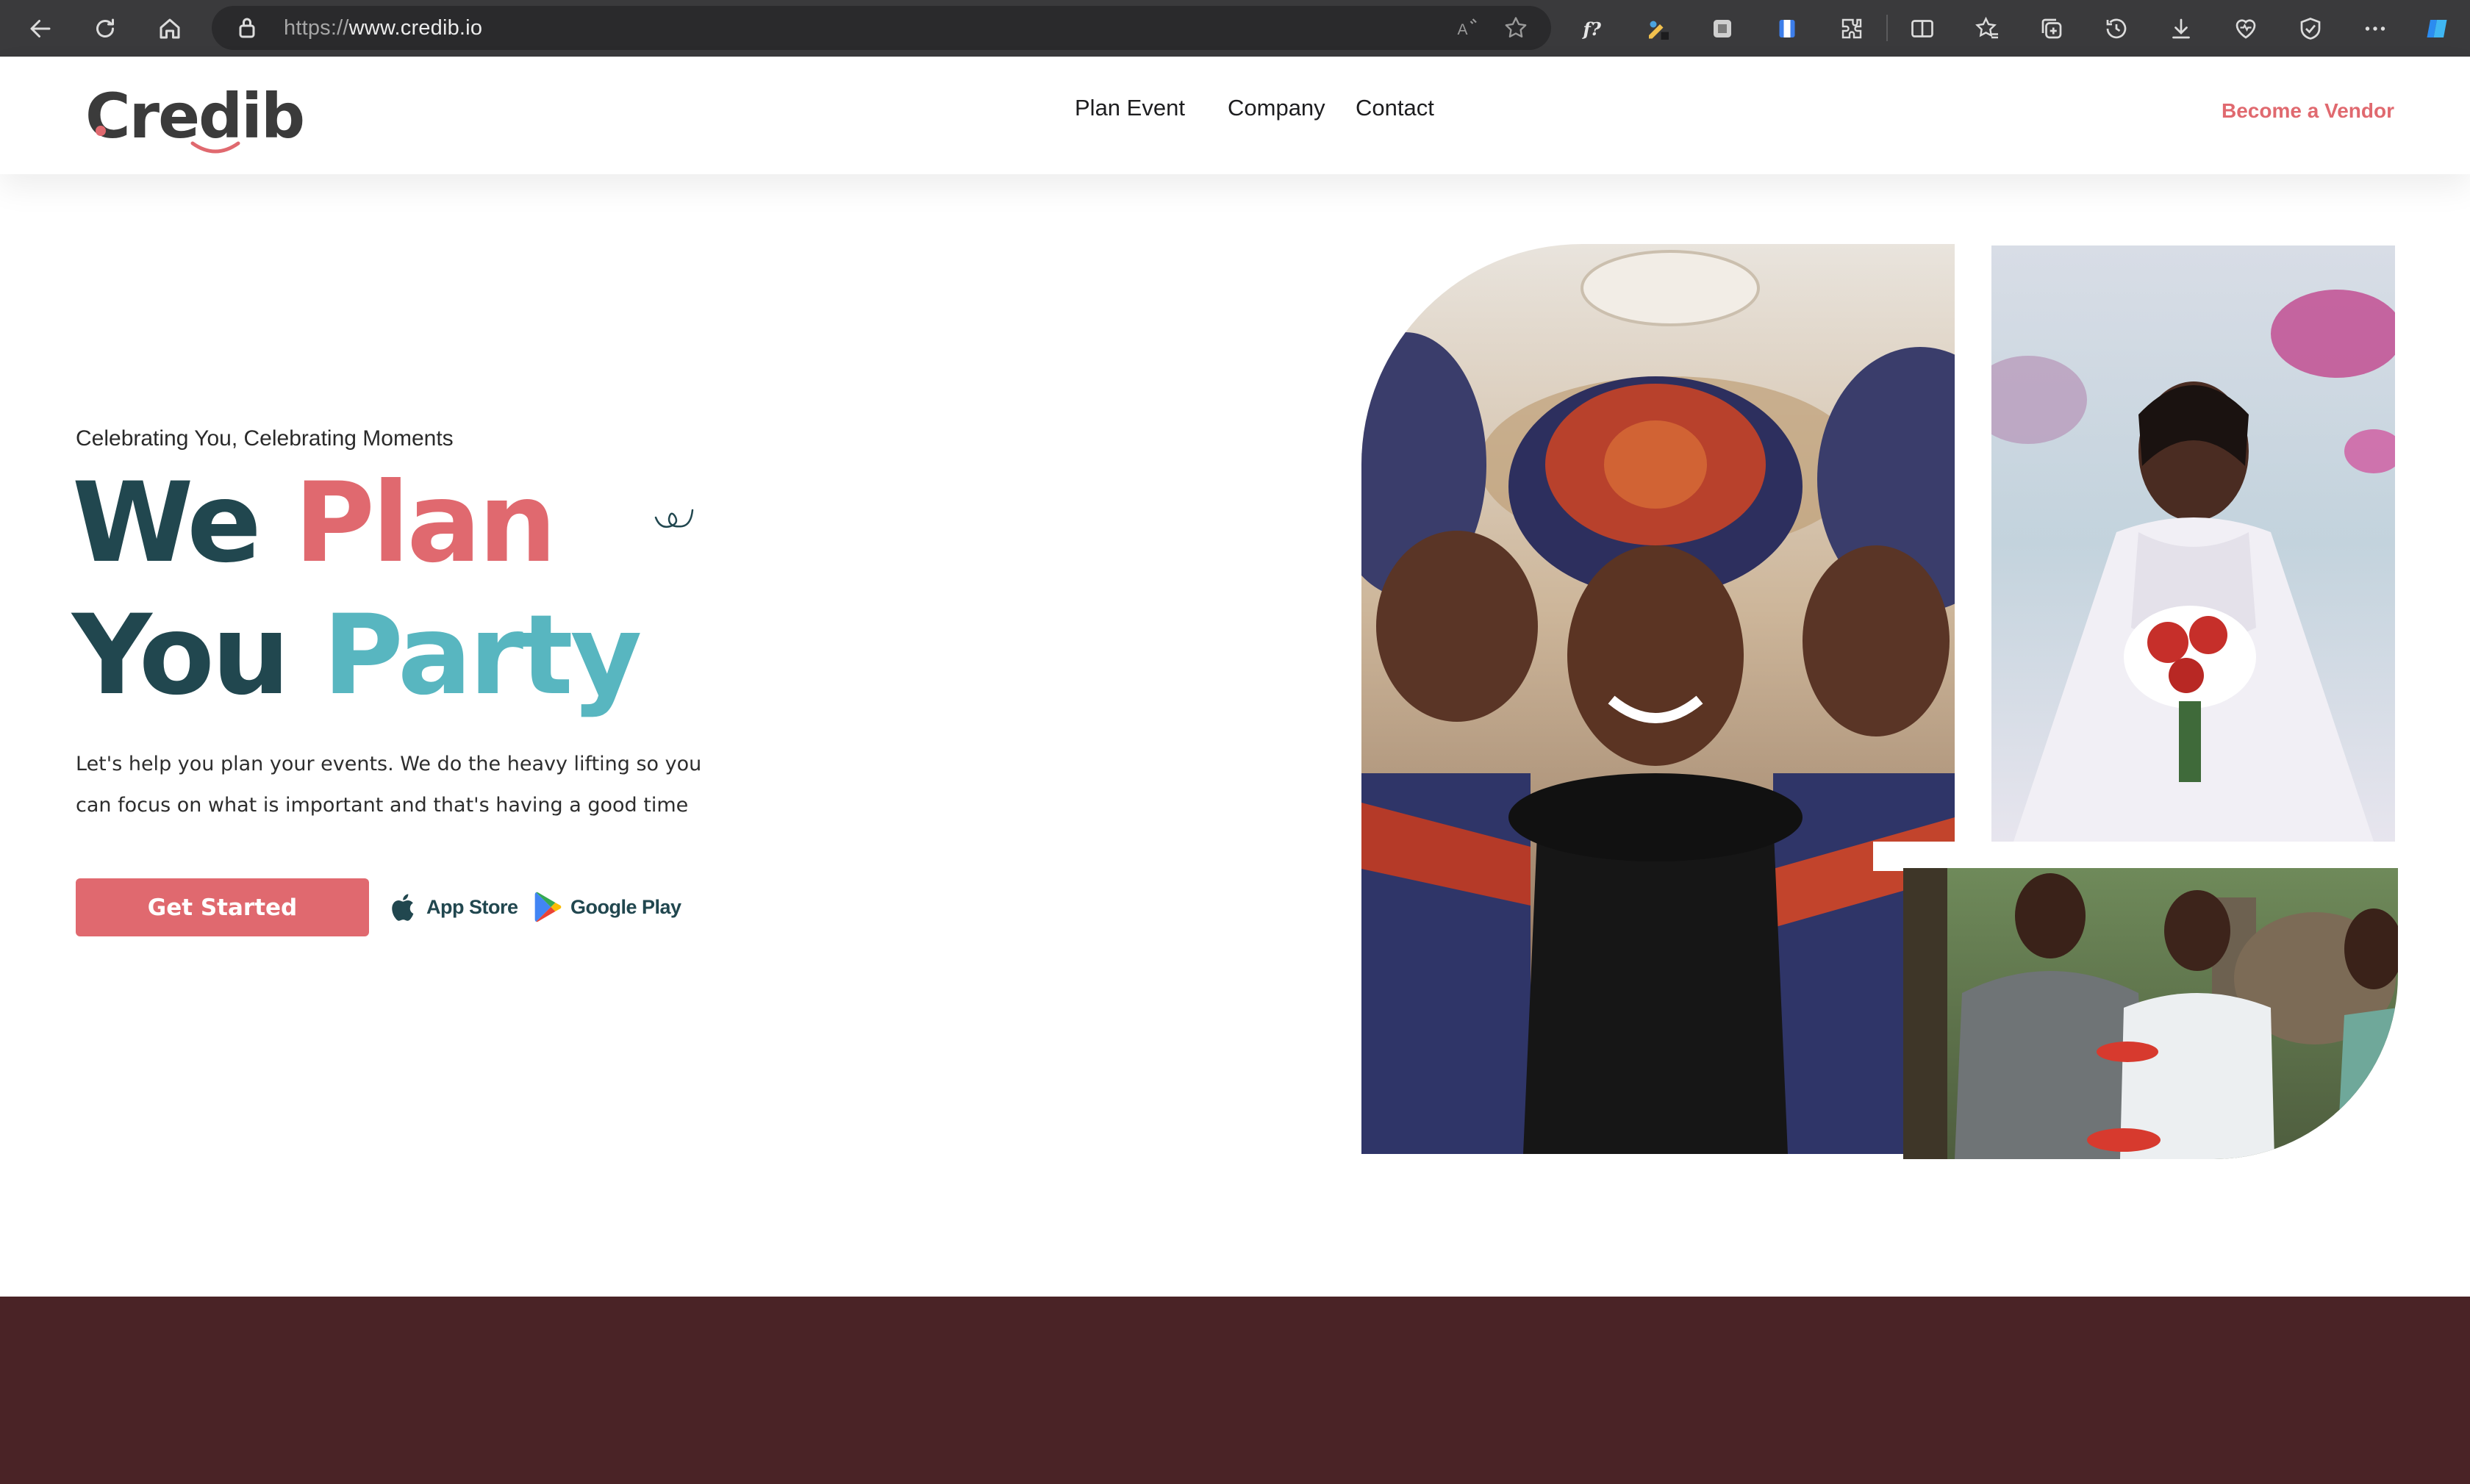  I want to click on bride-bouquet-photo, so click(2193, 543).